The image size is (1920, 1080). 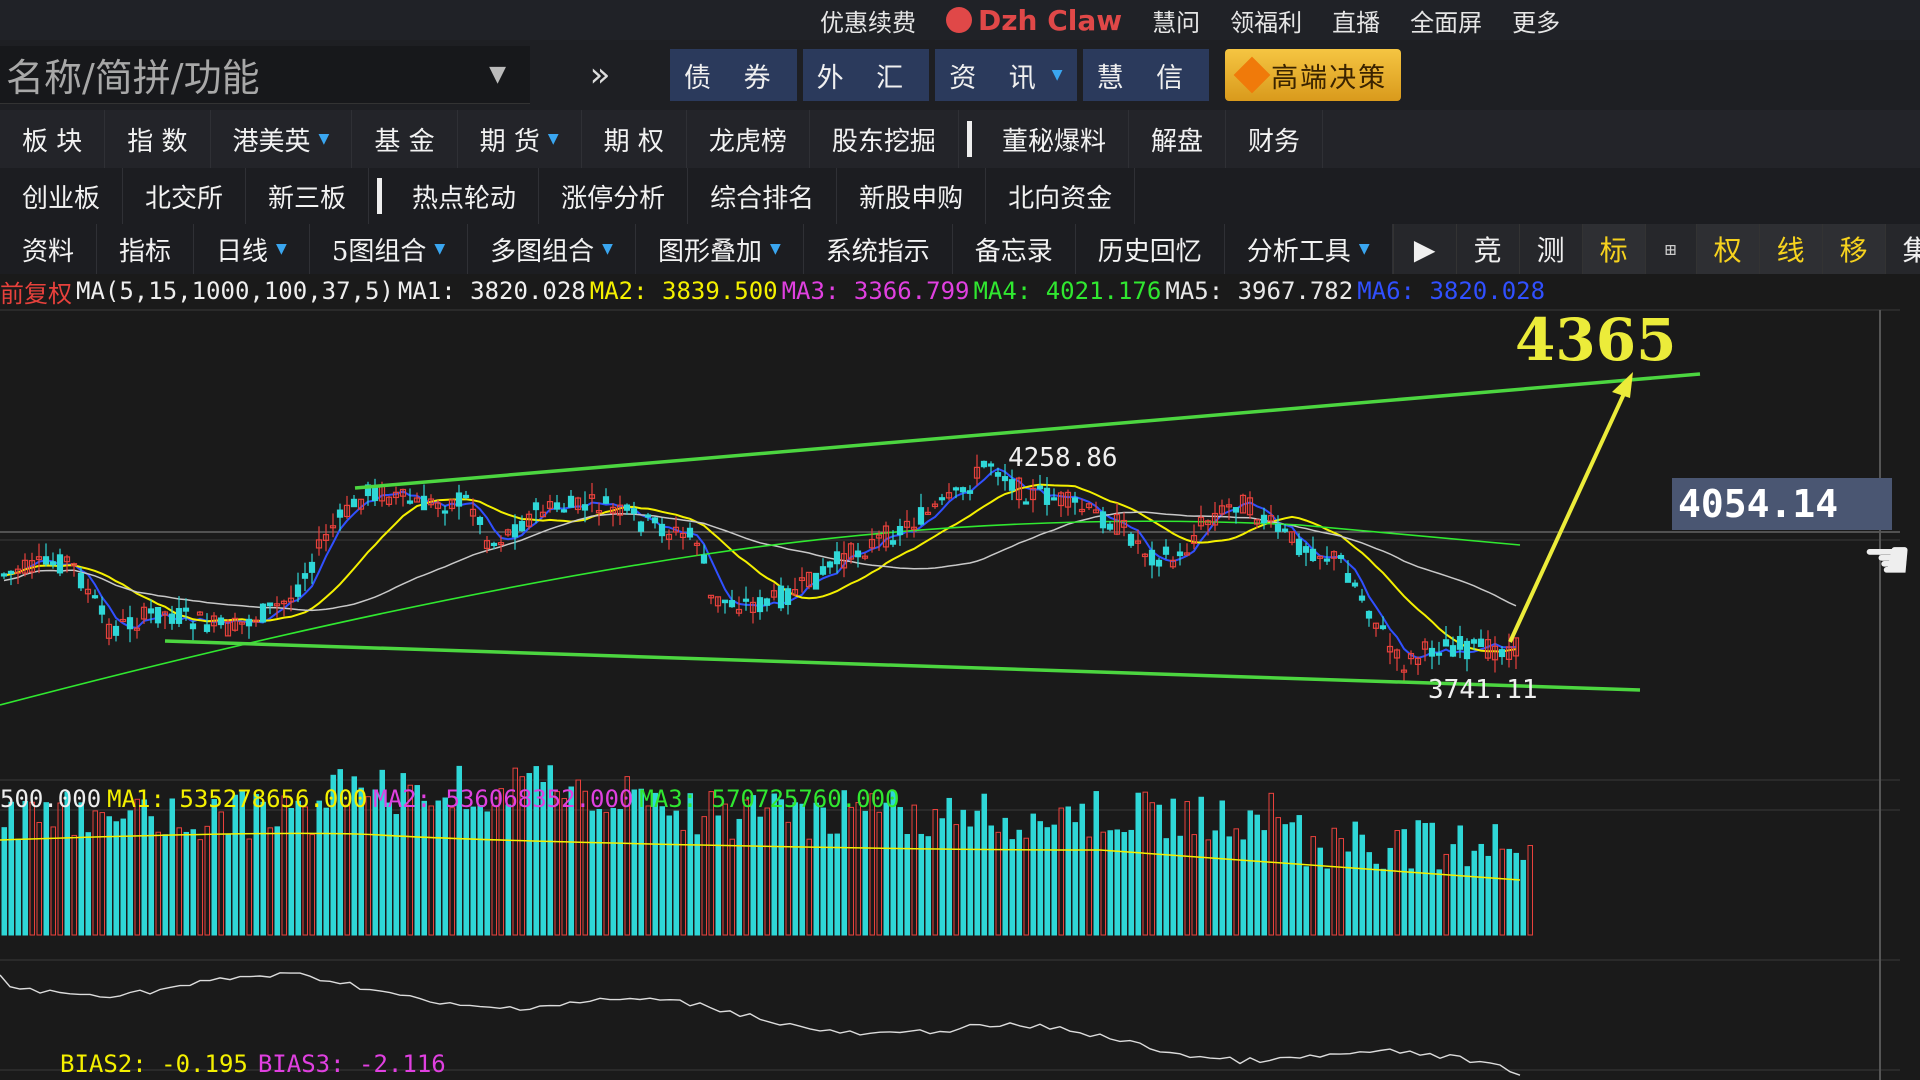 I want to click on volume-legend-item: MA3: 570725760.000, so click(x=769, y=799).